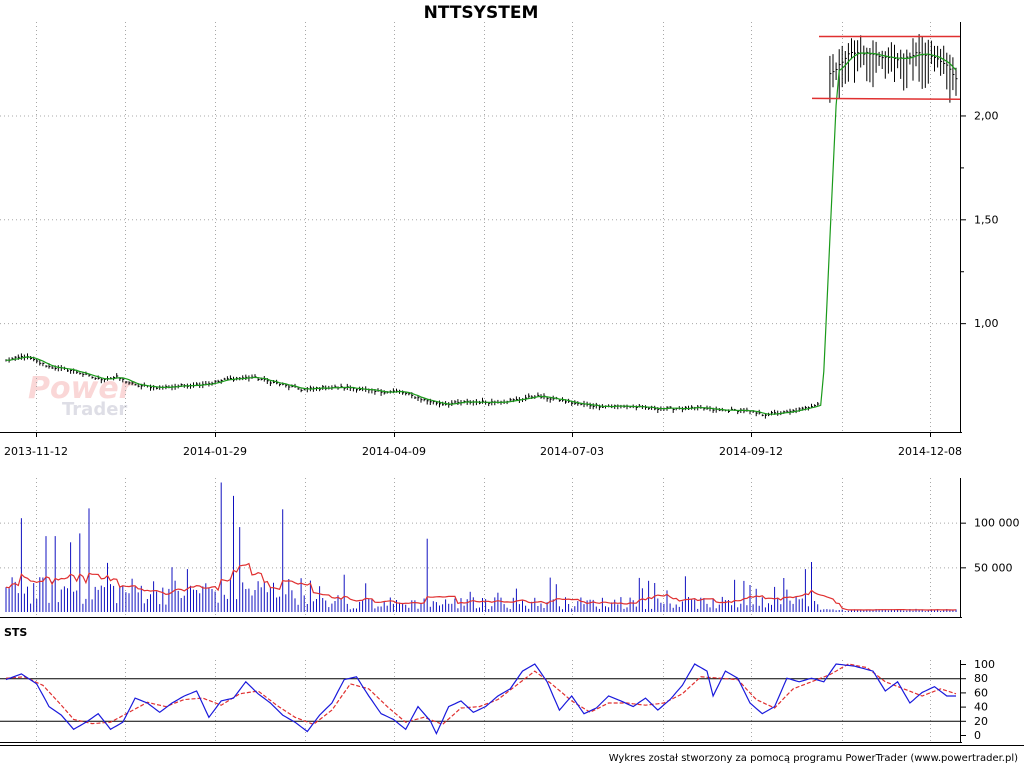 The height and width of the screenshot is (768, 1024). I want to click on chart-title: NTTSYSTEM, so click(481, 13).